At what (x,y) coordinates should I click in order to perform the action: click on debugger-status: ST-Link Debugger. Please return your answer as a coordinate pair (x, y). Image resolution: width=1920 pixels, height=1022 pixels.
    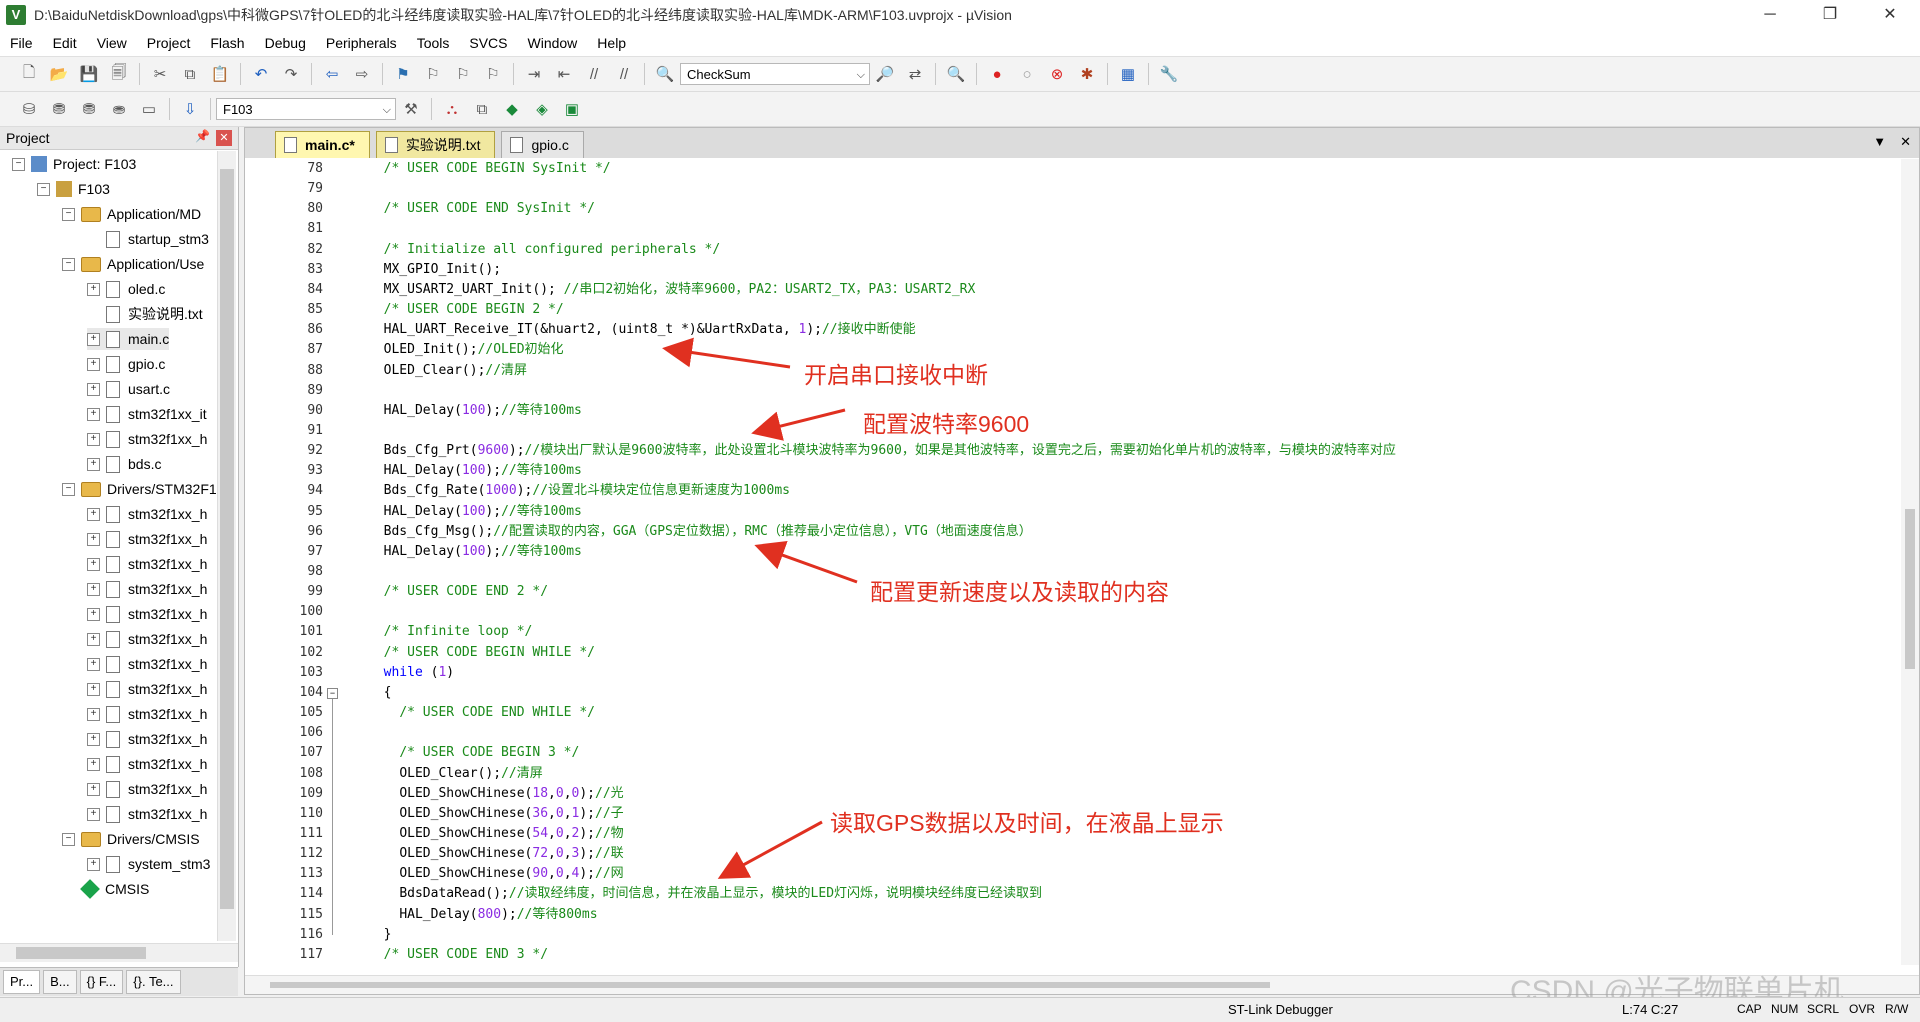
    Looking at the image, I should click on (1280, 1009).